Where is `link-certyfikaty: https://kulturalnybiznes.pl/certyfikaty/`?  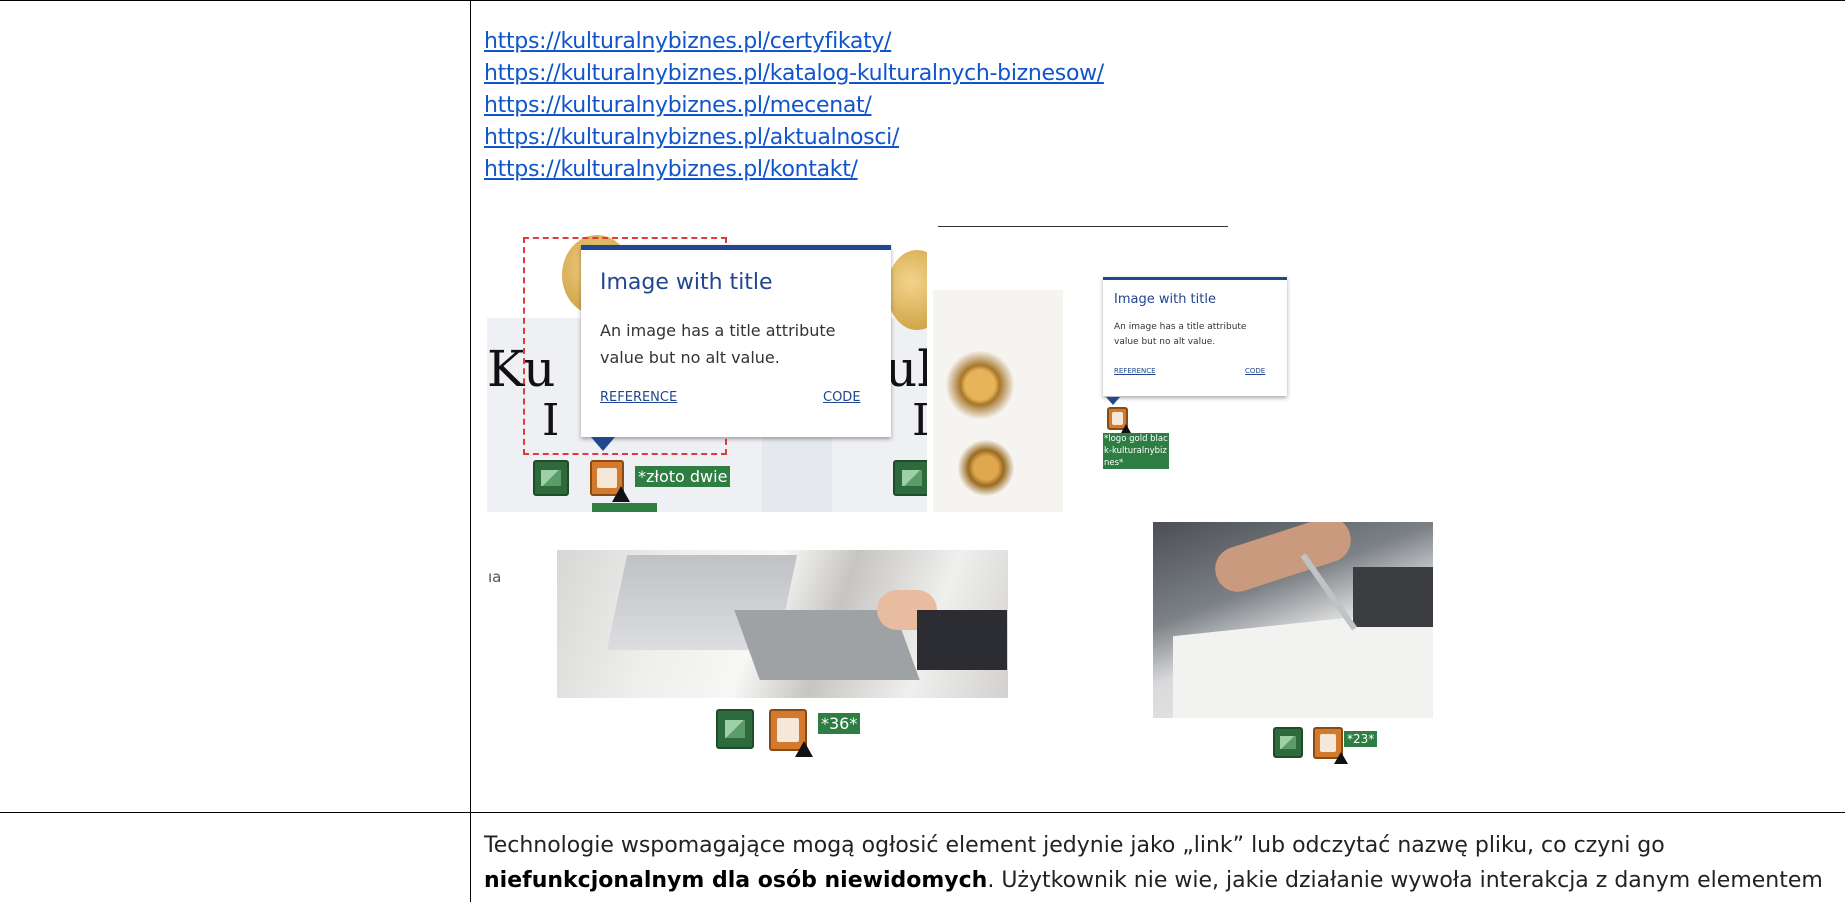 link-certyfikaty: https://kulturalnybiznes.pl/certyfikaty/ is located at coordinates (794, 42).